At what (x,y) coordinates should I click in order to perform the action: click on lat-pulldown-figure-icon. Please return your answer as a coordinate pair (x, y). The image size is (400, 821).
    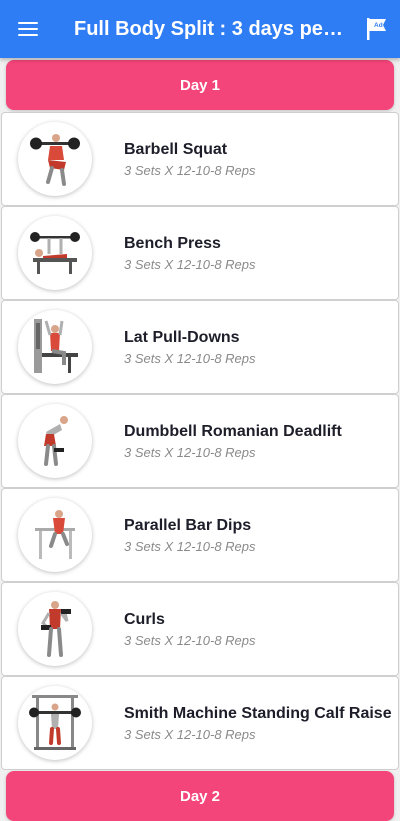
    Looking at the image, I should click on (56, 346).